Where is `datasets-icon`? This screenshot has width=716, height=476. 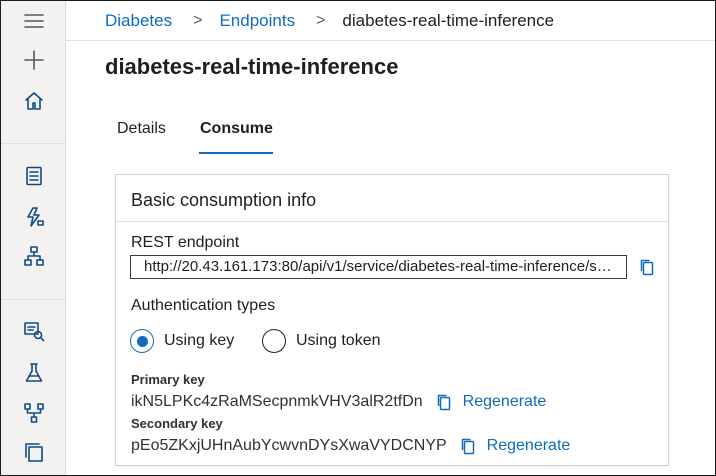
datasets-icon is located at coordinates (34, 331).